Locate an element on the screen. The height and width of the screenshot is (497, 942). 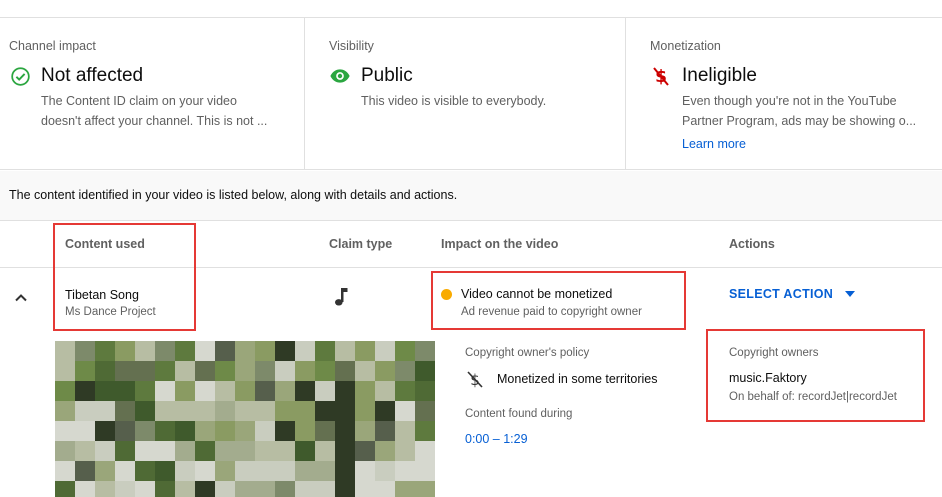
header-impact: Impact on the video is located at coordinates (499, 244).